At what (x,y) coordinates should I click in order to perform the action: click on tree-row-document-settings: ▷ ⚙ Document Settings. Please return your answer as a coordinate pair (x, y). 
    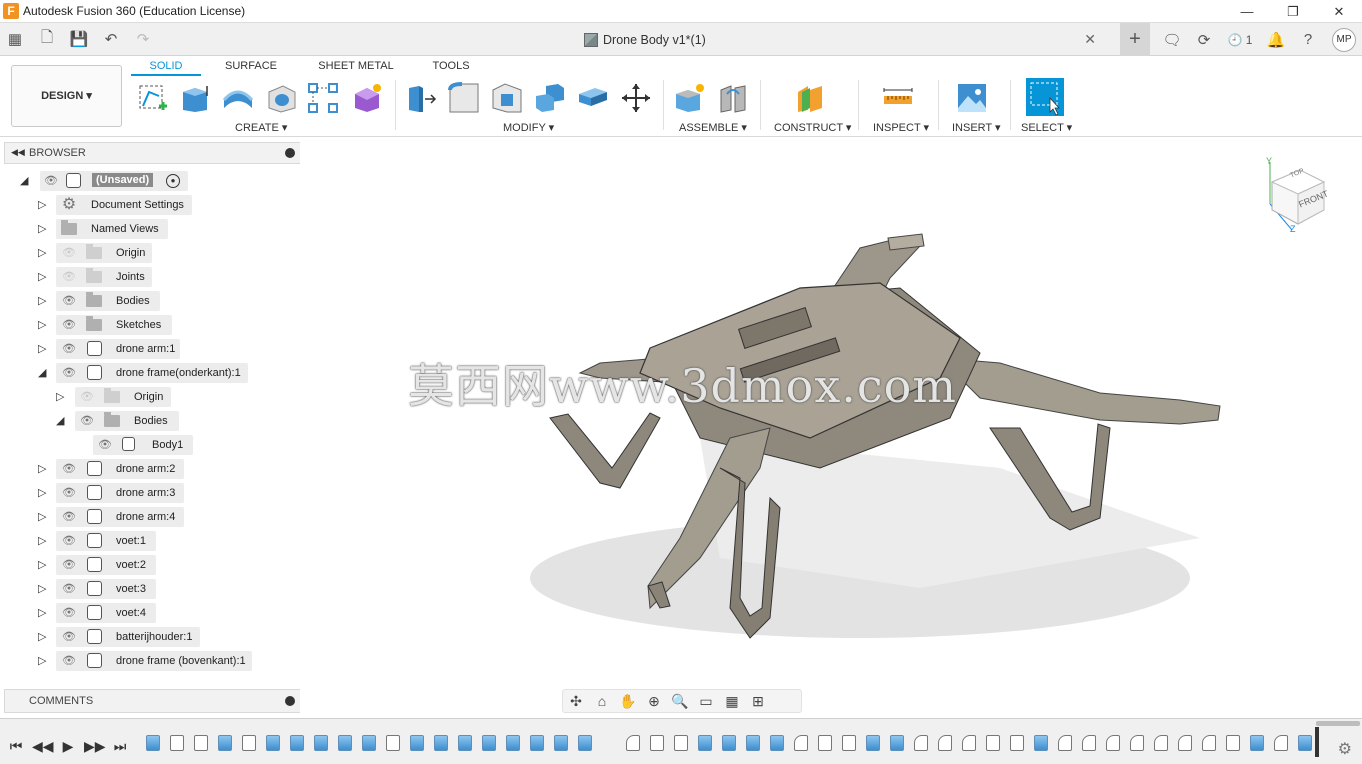
    Looking at the image, I should click on (150, 205).